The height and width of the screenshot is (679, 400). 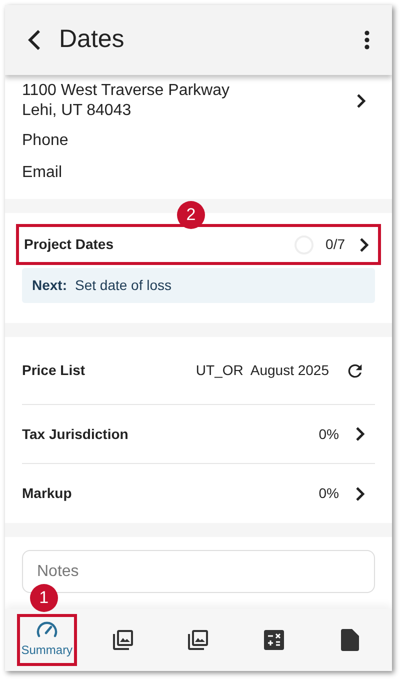 What do you see at coordinates (75, 434) in the screenshot?
I see `setting-label: Tax Jurisdiction` at bounding box center [75, 434].